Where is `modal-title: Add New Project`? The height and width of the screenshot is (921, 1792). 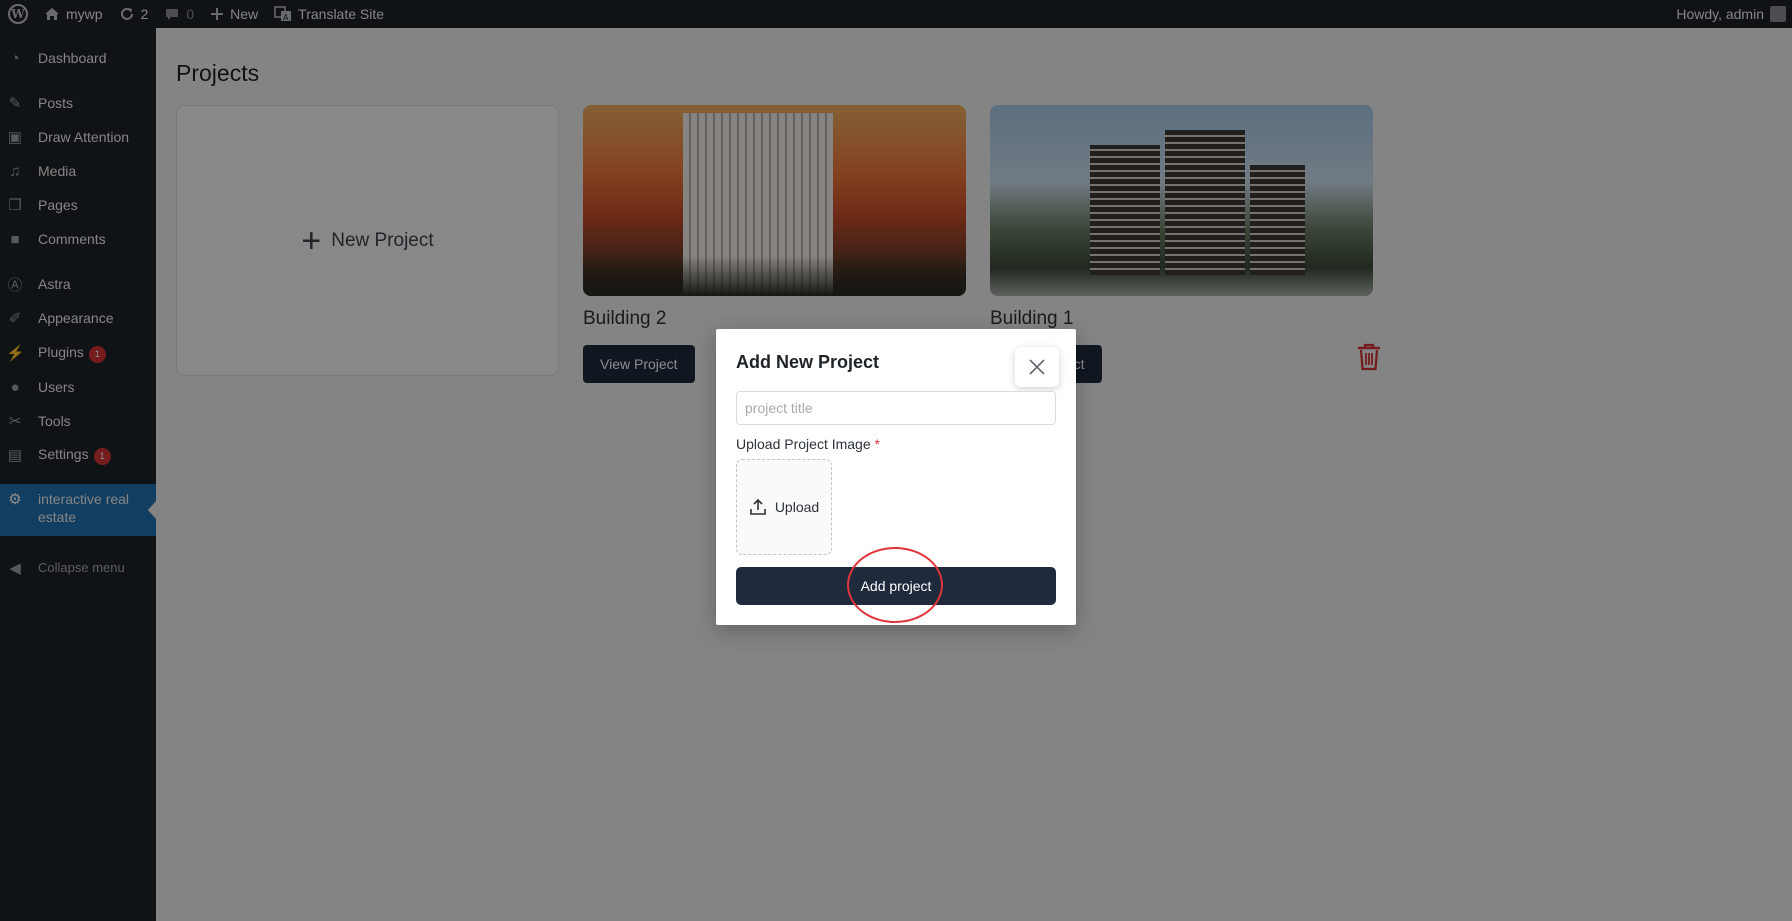 modal-title: Add New Project is located at coordinates (808, 362).